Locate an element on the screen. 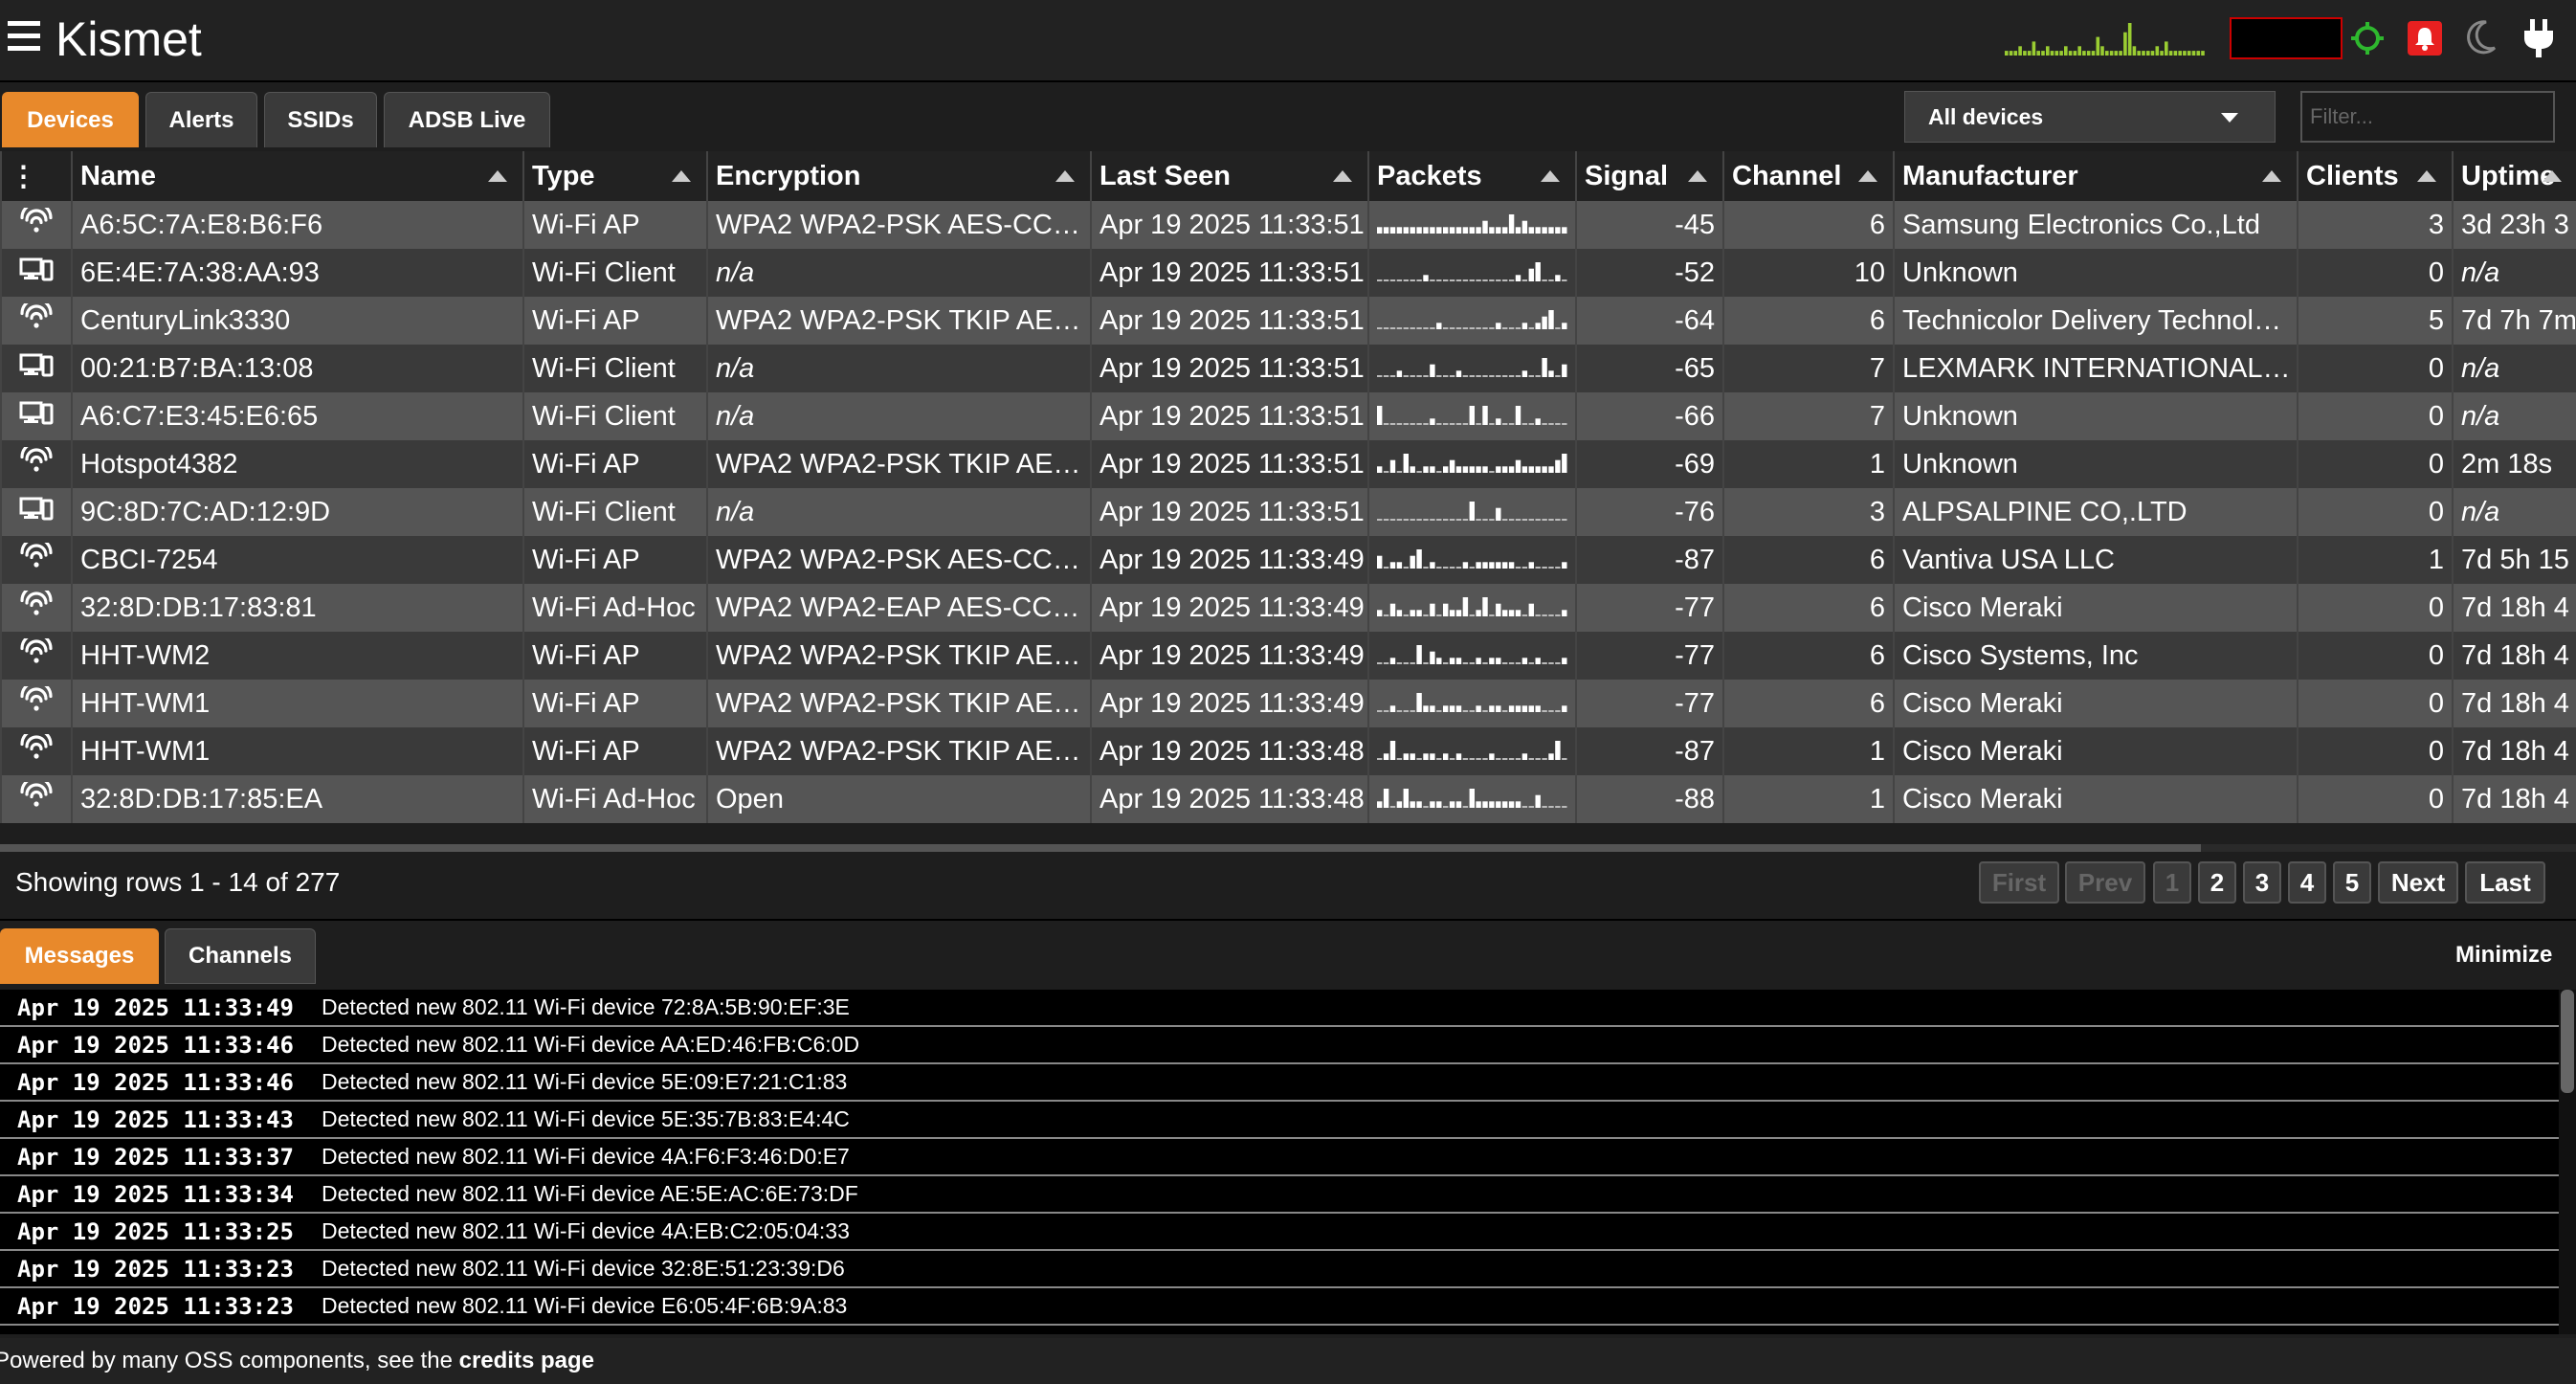  column-header-last_seen: Last Seen is located at coordinates (1229, 176).